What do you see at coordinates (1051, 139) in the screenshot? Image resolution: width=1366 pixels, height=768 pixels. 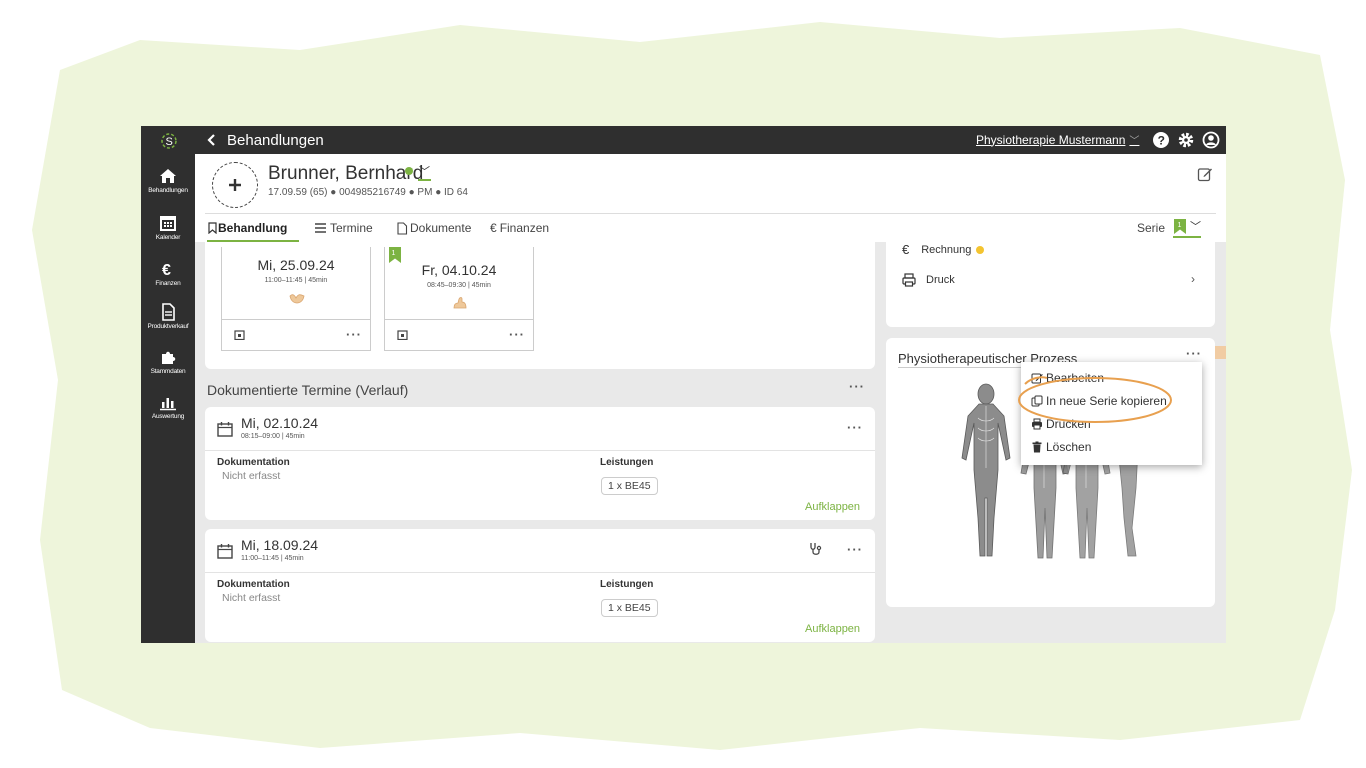 I see `practice-name: Physiotherapie Mustermann` at bounding box center [1051, 139].